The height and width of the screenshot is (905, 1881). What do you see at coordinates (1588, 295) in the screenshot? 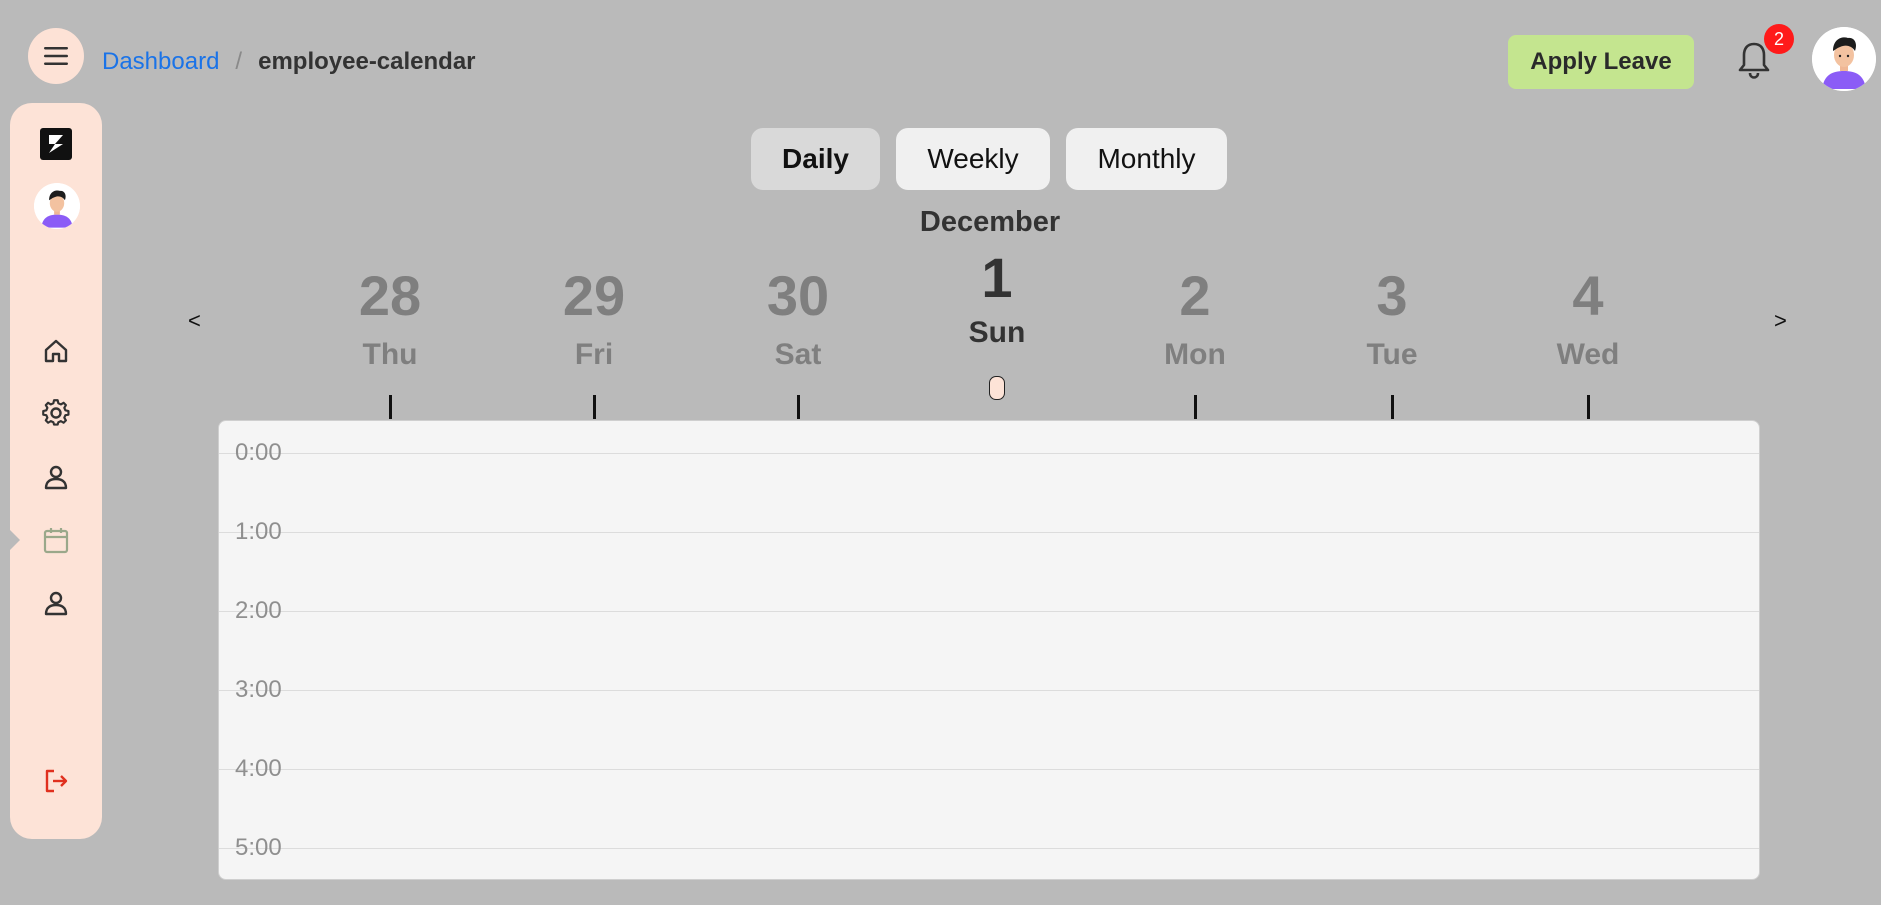
I see `day-number: 4` at bounding box center [1588, 295].